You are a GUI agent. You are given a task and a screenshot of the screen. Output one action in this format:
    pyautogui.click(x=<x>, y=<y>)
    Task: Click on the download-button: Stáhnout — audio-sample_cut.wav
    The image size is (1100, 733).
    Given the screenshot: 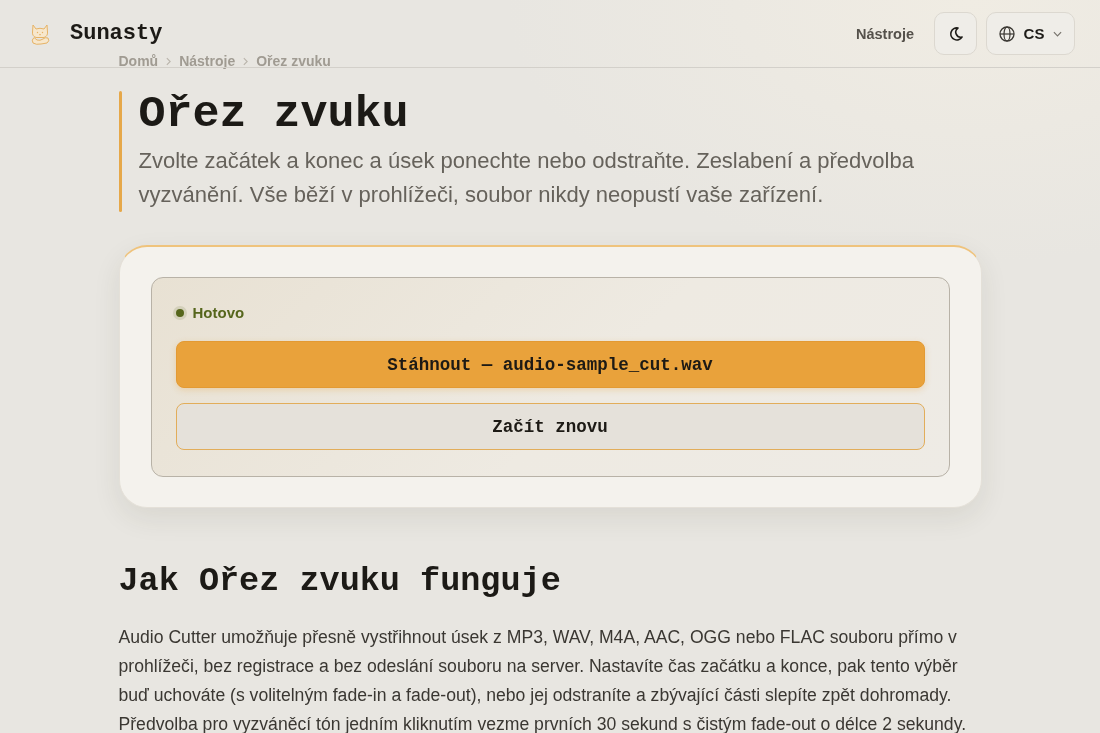 What is the action you would take?
    pyautogui.click(x=550, y=364)
    